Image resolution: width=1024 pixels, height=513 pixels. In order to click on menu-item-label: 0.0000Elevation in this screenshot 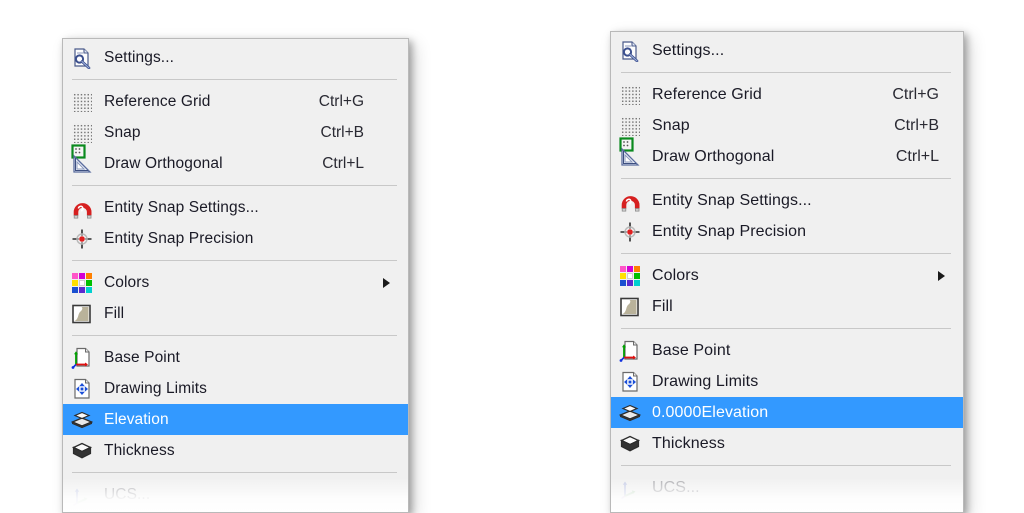, I will do `click(710, 412)`.